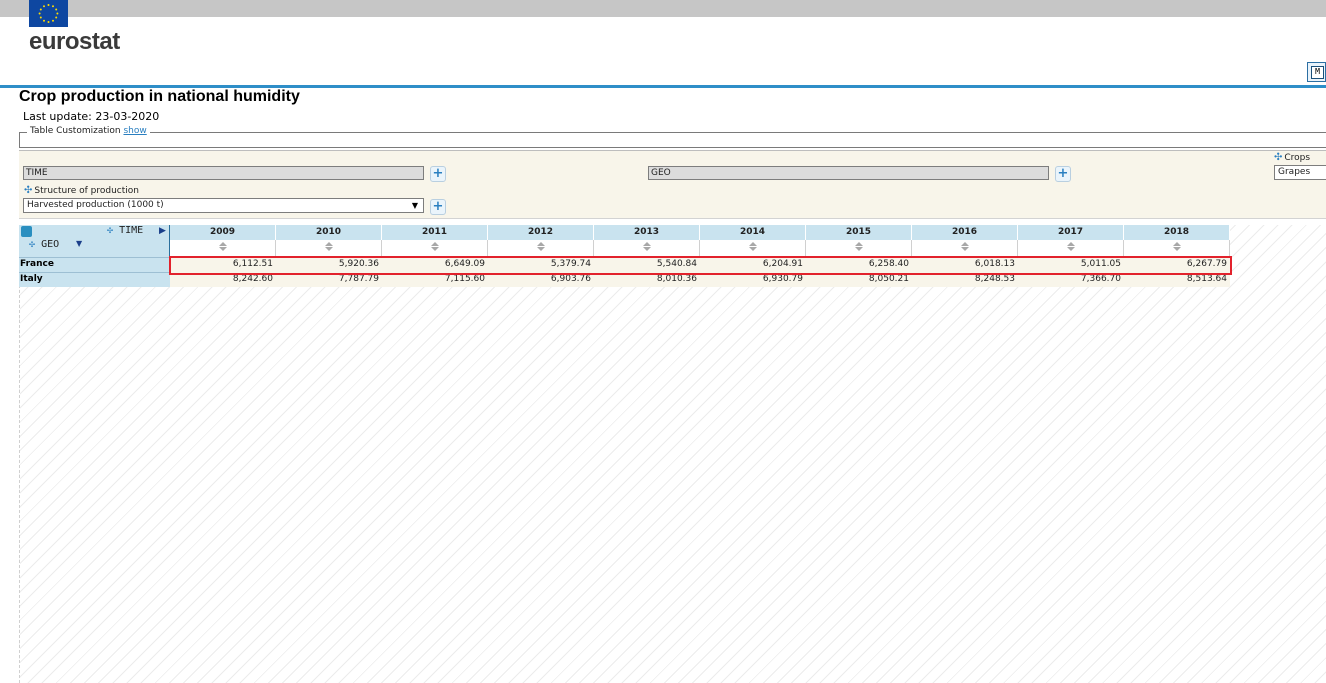 This screenshot has height=683, width=1326. I want to click on structure-label-text: Structure of production, so click(86, 191).